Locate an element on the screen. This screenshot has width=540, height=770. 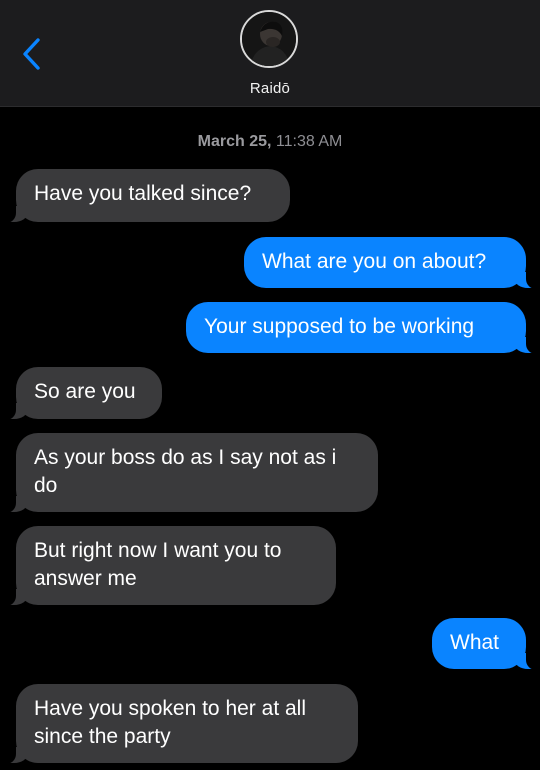
message-timestamp: March 25, 11:38 AM is located at coordinates (270, 142).